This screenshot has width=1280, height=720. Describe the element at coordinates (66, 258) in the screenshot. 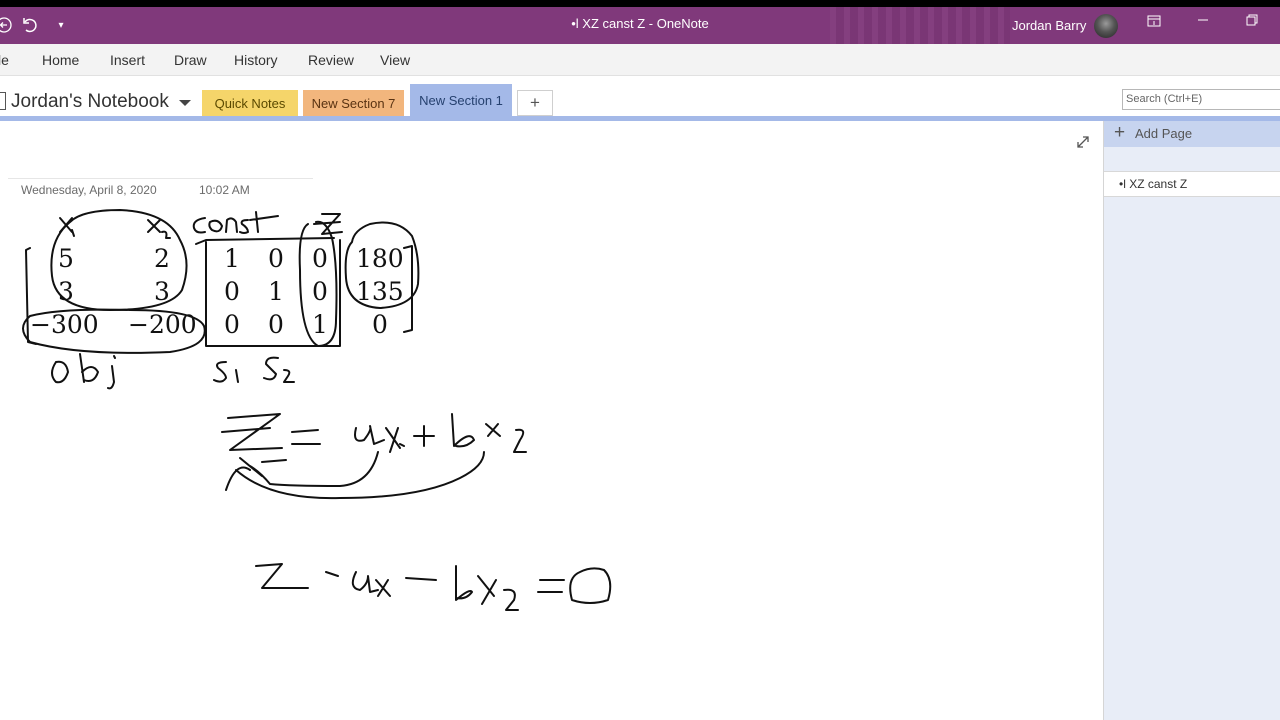

I see `ink-cell-r1c1: 5` at that location.